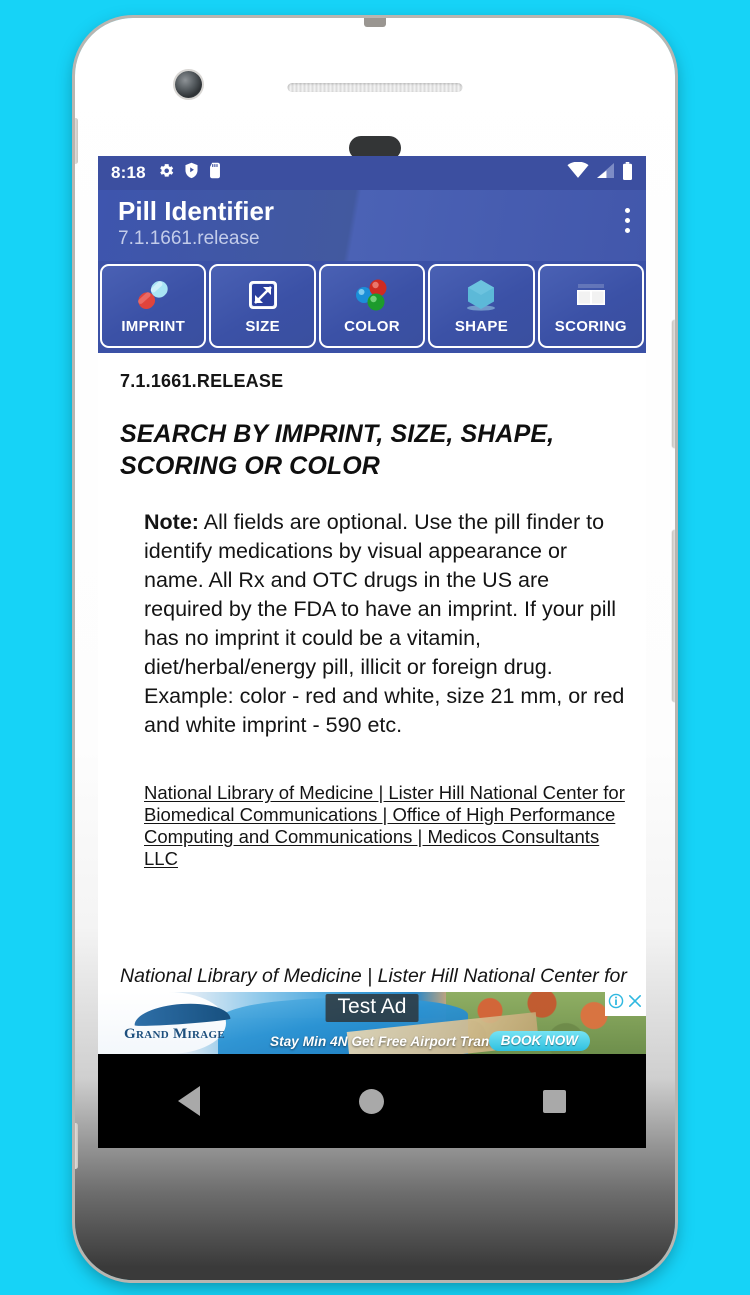 This screenshot has height=1295, width=750. What do you see at coordinates (481, 295) in the screenshot?
I see `hexagon-icon` at bounding box center [481, 295].